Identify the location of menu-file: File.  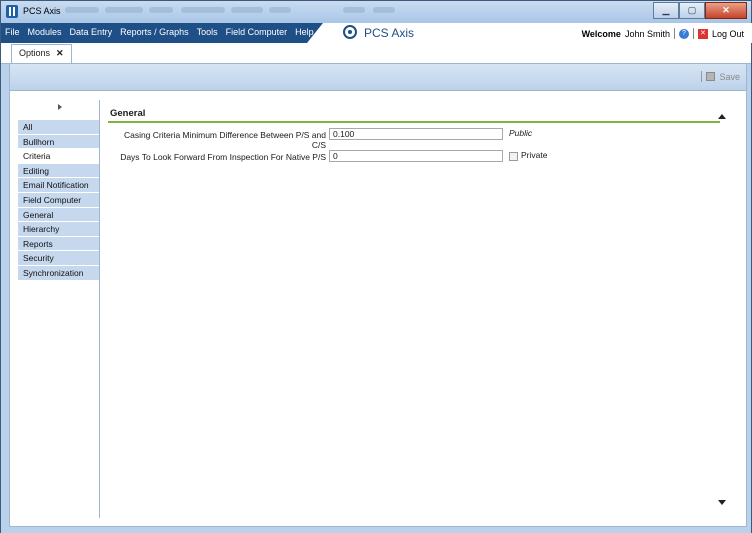
(12, 33).